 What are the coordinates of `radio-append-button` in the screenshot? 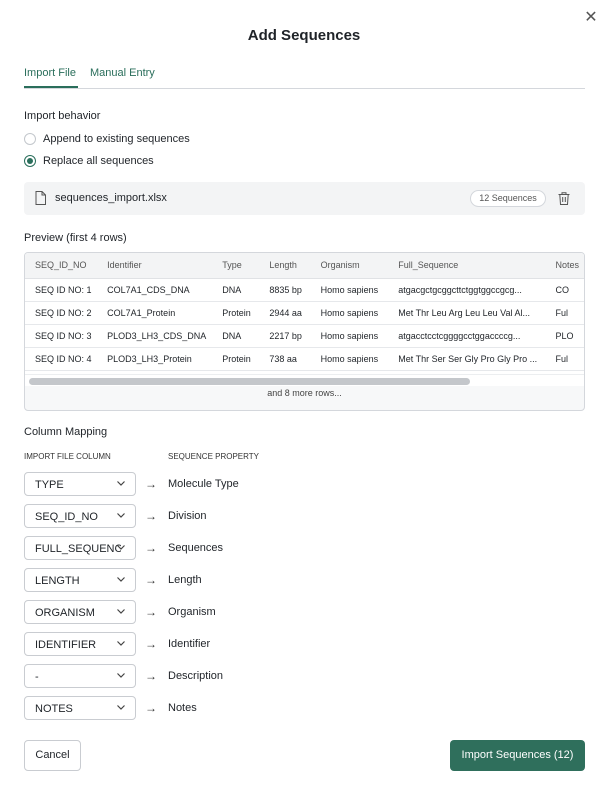 It's located at (30, 139).